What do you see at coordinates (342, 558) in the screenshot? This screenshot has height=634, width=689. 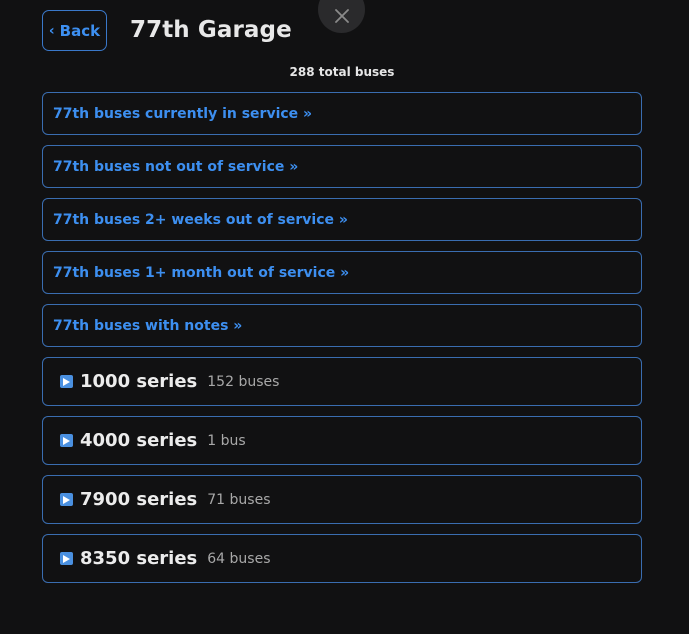 I see `series-row-8350: 8350 series 64 buses` at bounding box center [342, 558].